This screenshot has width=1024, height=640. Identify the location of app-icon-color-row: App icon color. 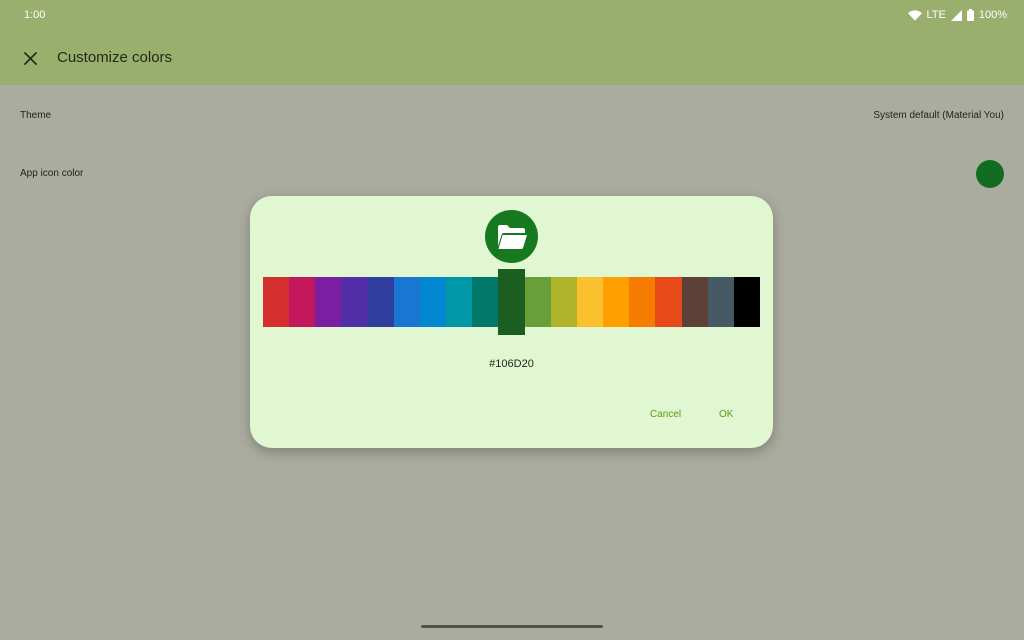
(512, 174).